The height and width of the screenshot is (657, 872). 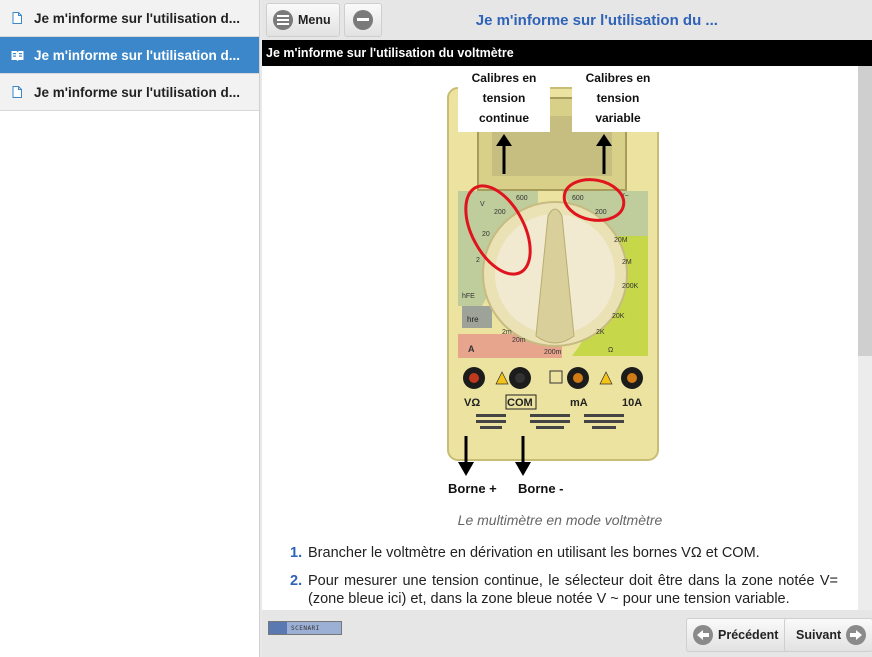 What do you see at coordinates (748, 635) in the screenshot?
I see `previous-button-label: Précédent` at bounding box center [748, 635].